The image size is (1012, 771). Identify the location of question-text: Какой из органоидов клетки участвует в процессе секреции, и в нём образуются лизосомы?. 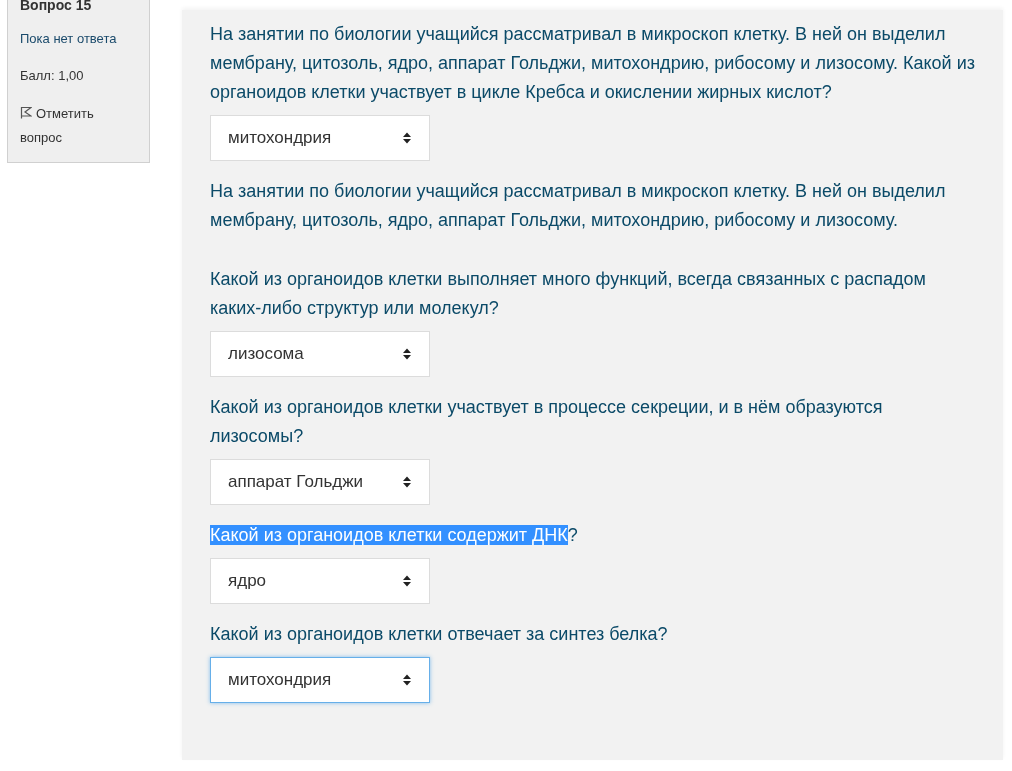
(547, 422).